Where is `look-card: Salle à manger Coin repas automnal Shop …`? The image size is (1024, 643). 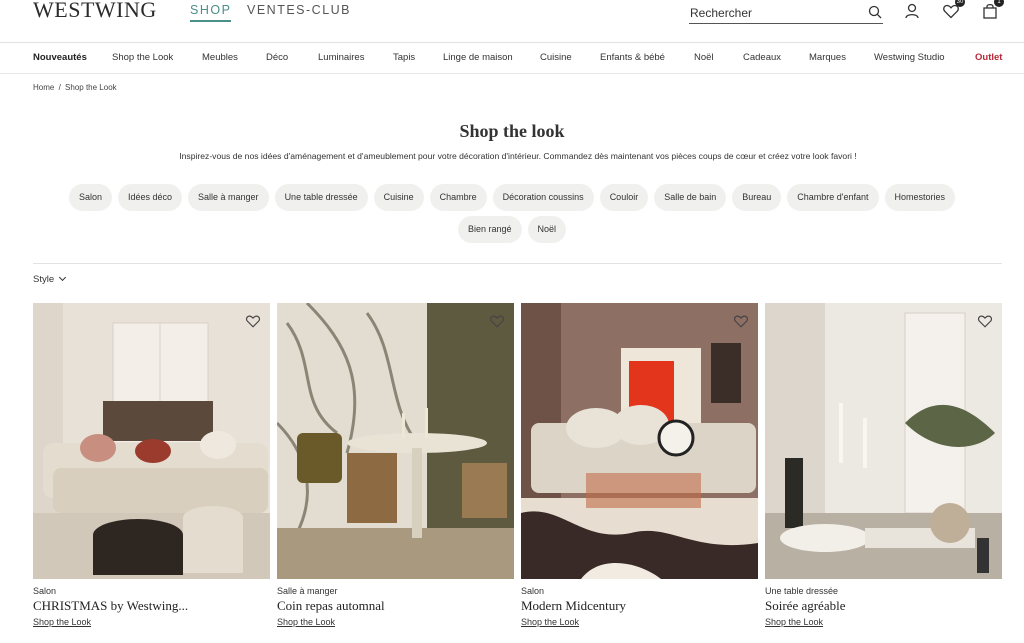
look-card: Salle à manger Coin repas automnal Shop … is located at coordinates (395, 465).